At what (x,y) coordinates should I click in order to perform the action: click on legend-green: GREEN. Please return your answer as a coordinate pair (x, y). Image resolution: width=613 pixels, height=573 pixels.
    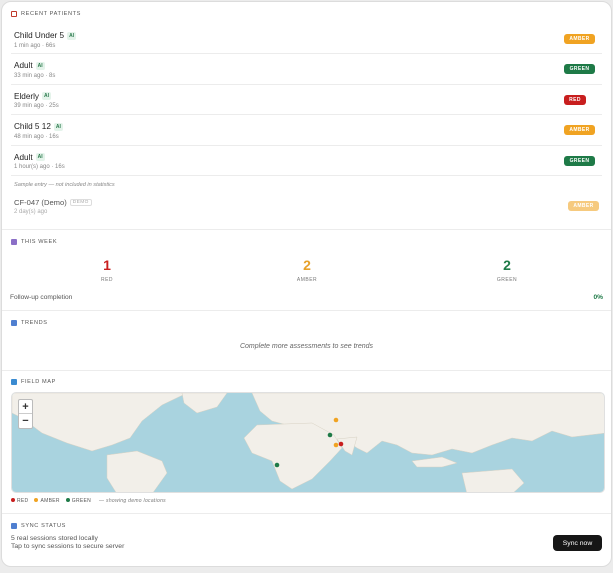
    Looking at the image, I should click on (78, 501).